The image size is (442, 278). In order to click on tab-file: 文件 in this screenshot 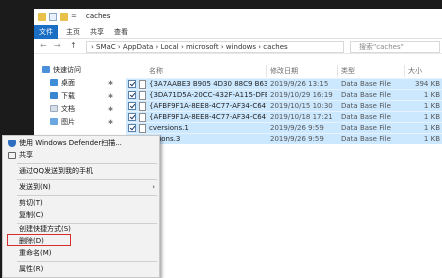, I will do `click(46, 32)`.